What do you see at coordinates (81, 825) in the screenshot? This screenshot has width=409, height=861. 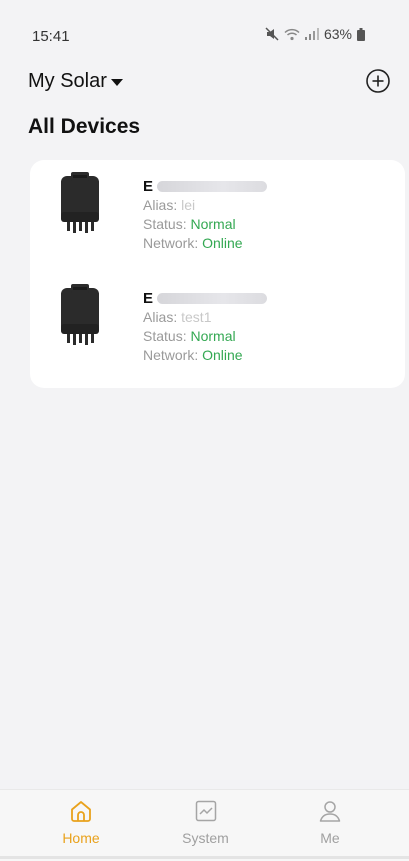 I see `tab-home: Home` at bounding box center [81, 825].